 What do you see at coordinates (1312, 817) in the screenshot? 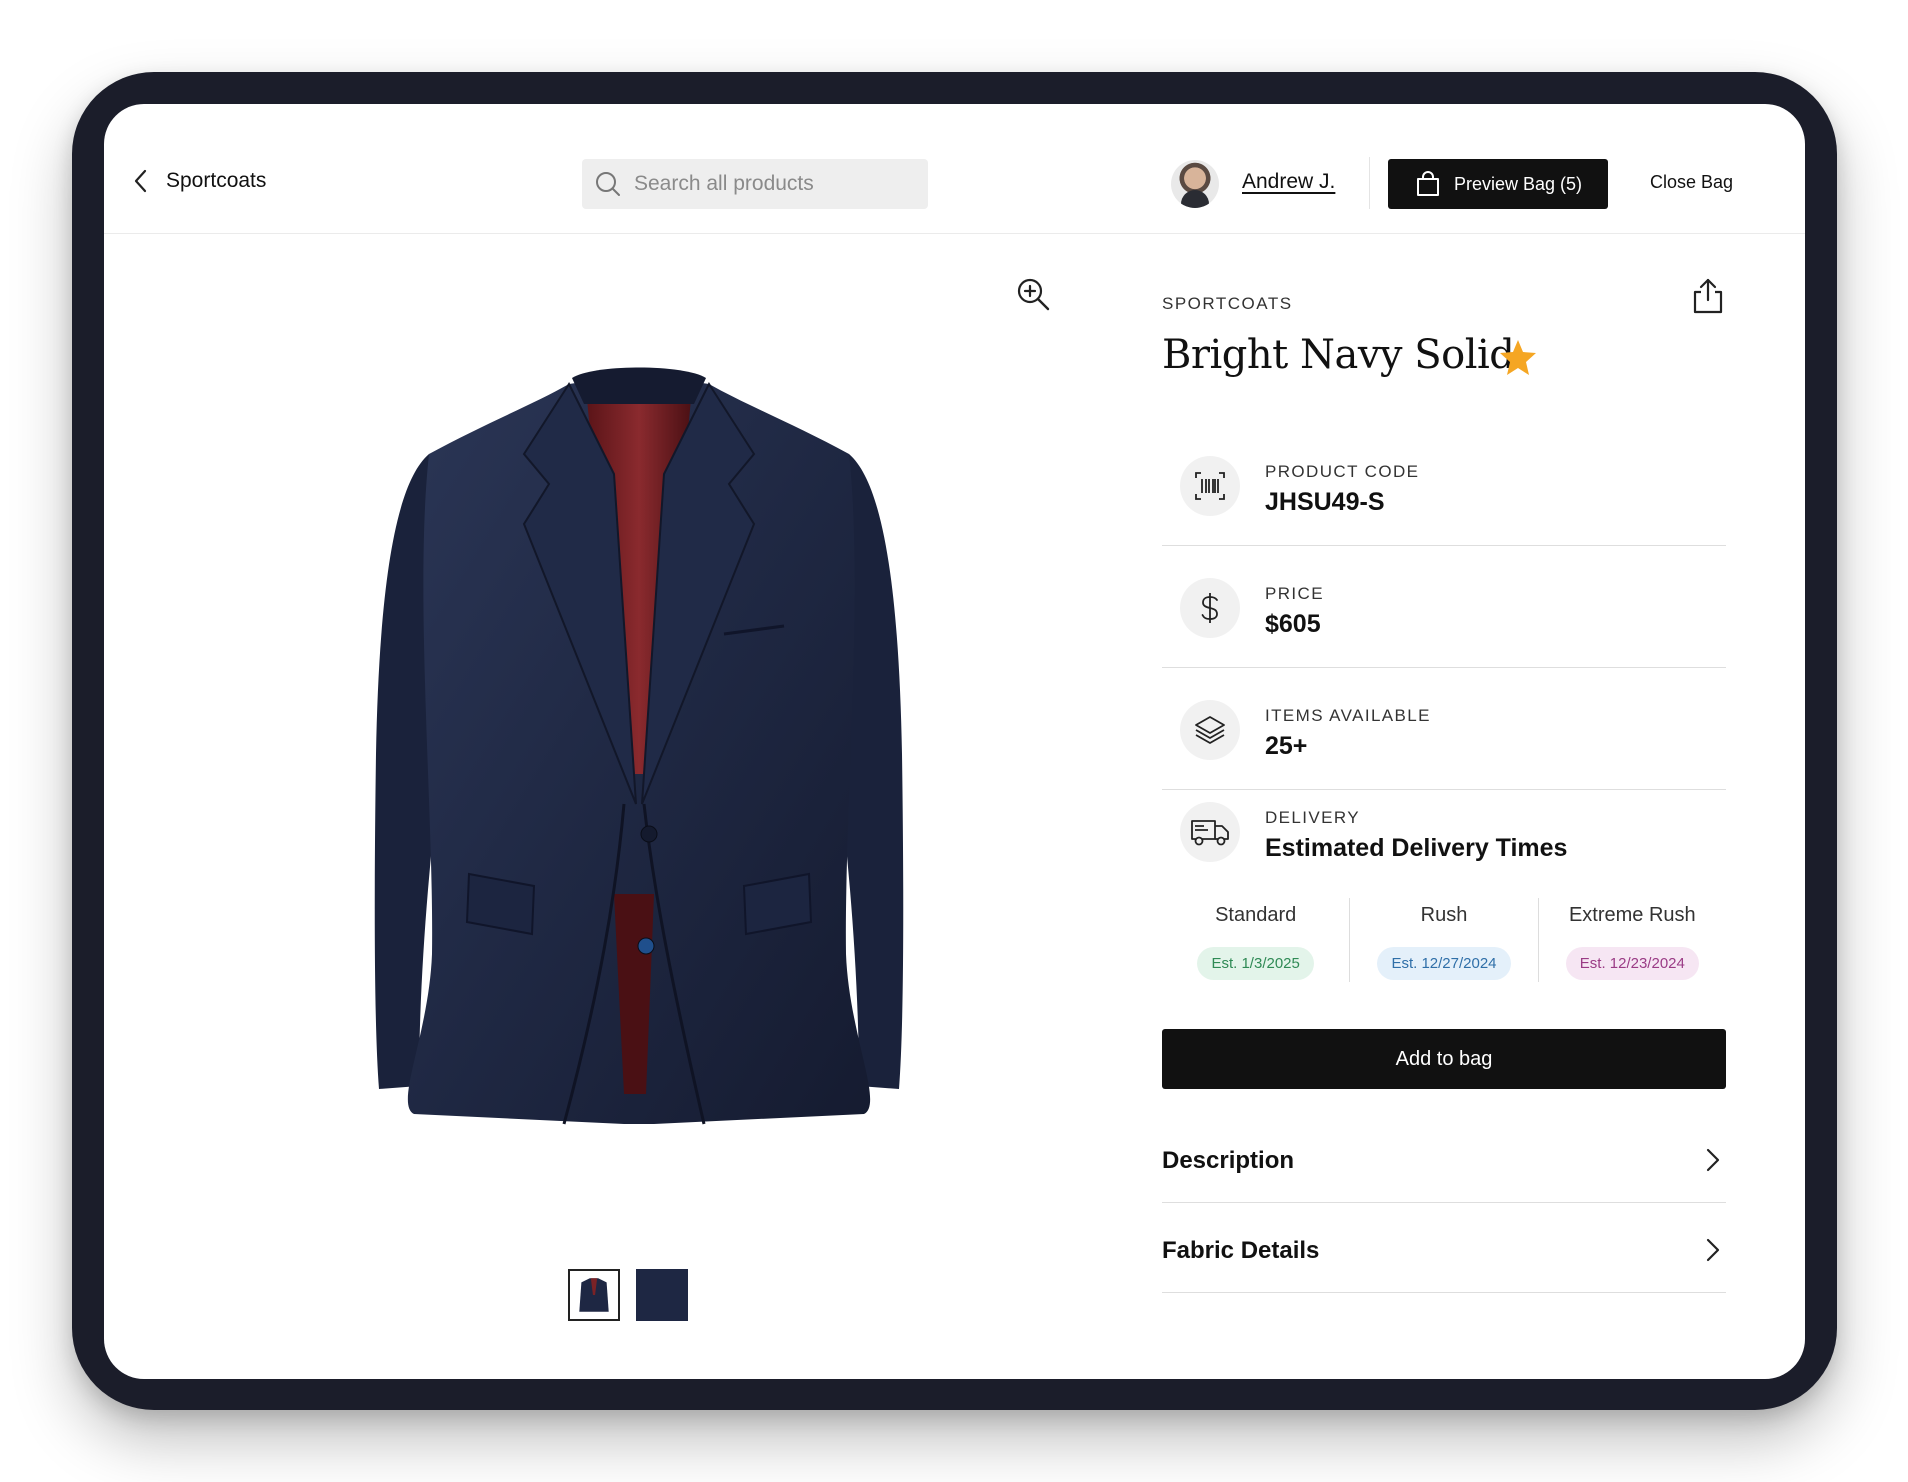
I see `delivery-label: DELIVERY` at bounding box center [1312, 817].